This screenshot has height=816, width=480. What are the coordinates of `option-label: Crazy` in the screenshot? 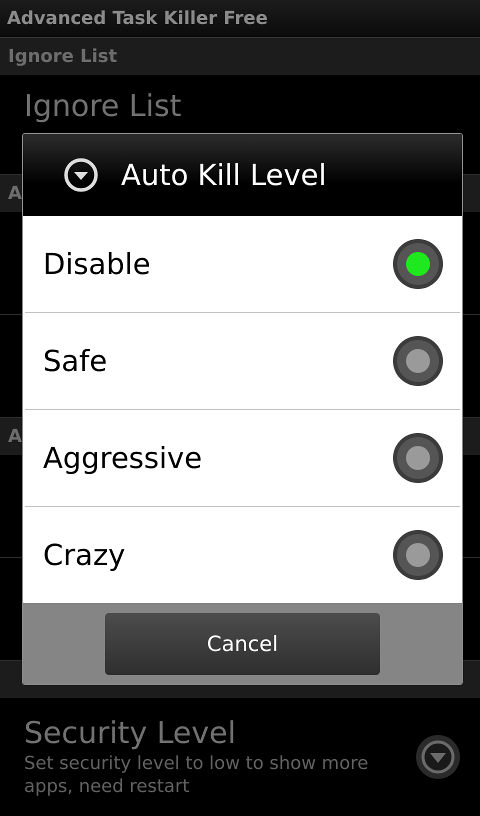 It's located at (84, 555).